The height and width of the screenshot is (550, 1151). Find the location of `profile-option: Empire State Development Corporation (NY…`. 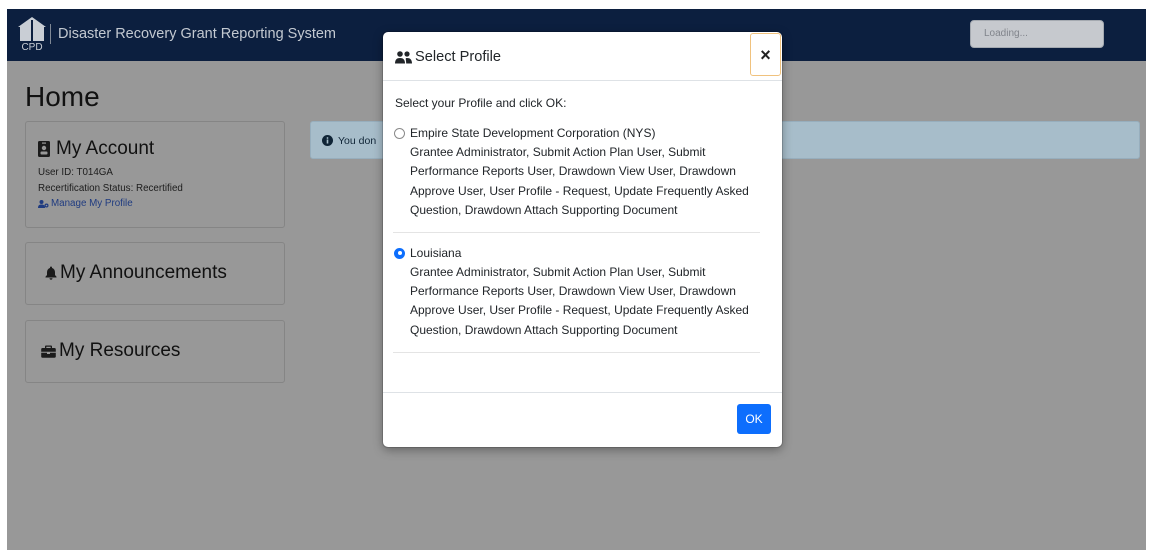

profile-option: Empire State Development Corporation (NY… is located at coordinates (576, 174).